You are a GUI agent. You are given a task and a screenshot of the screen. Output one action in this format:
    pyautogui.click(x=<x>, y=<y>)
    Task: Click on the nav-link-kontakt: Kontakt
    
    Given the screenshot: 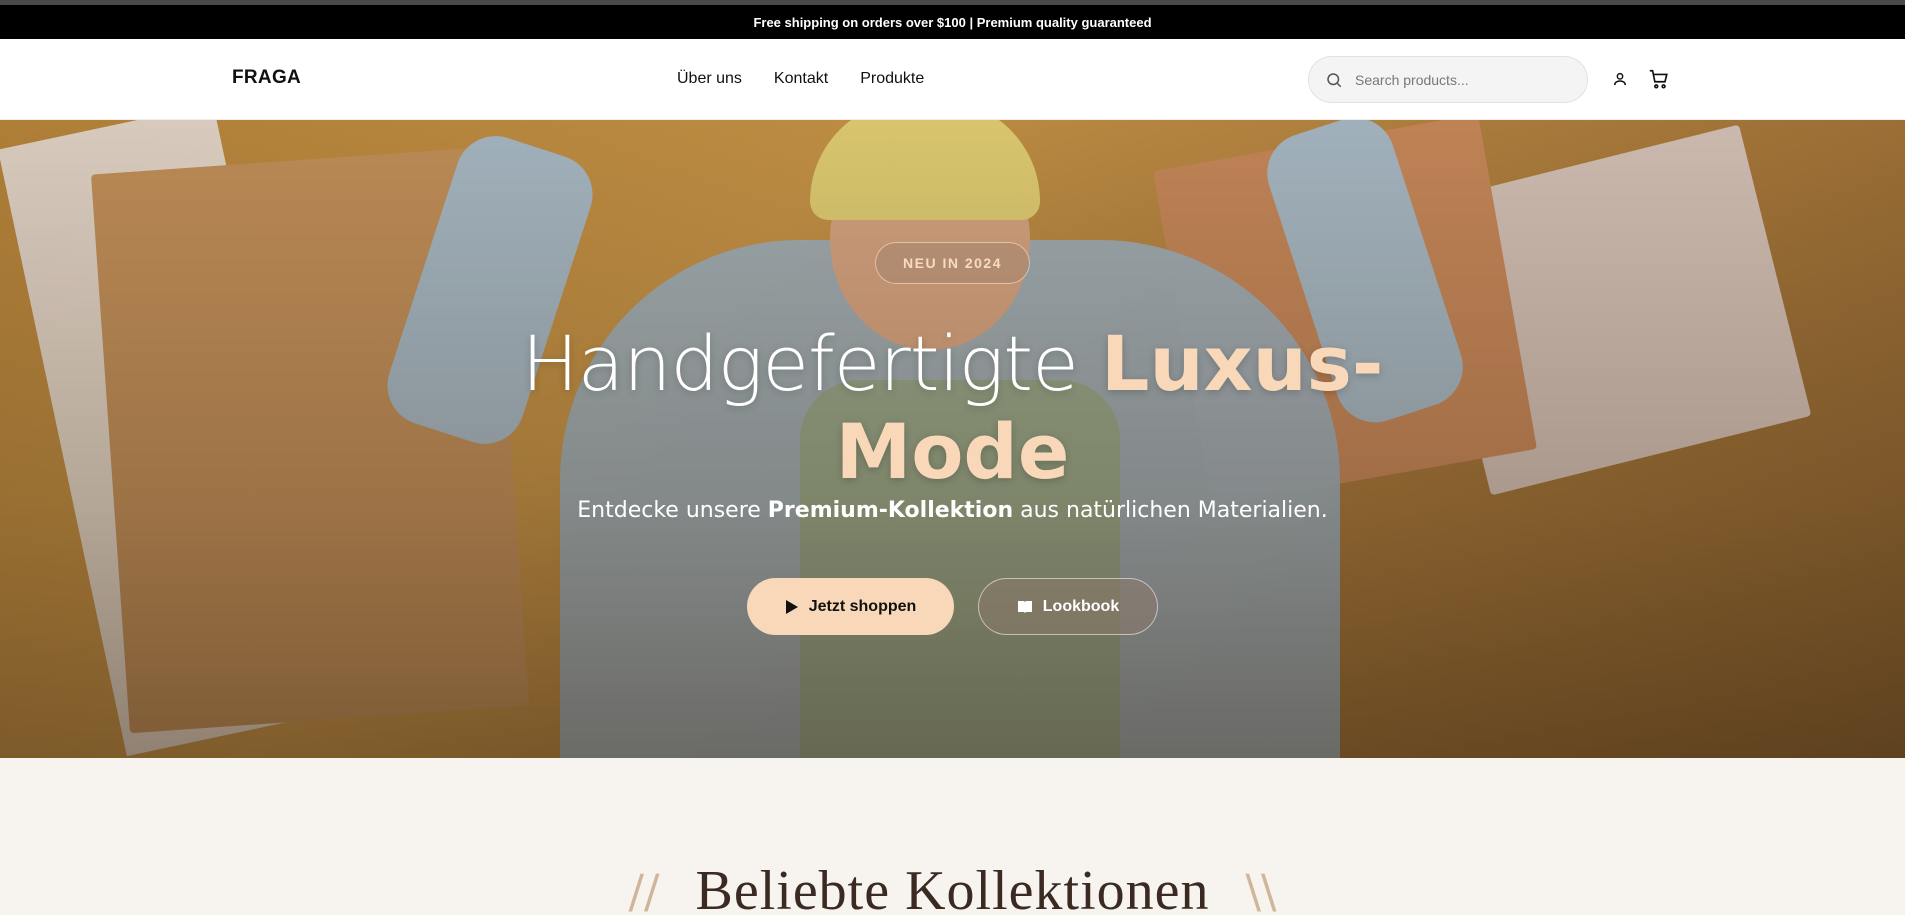 What is the action you would take?
    pyautogui.click(x=801, y=79)
    